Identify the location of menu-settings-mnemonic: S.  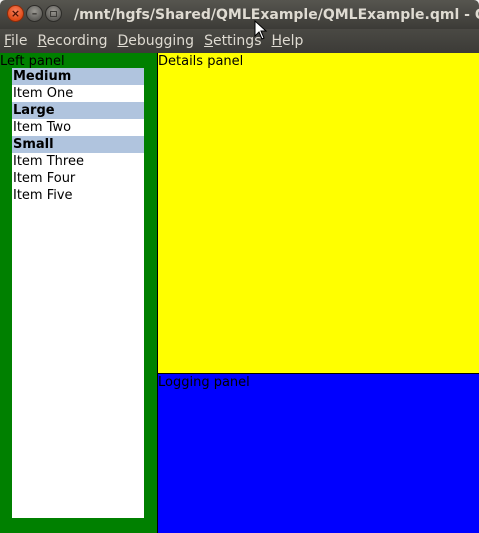
(208, 41).